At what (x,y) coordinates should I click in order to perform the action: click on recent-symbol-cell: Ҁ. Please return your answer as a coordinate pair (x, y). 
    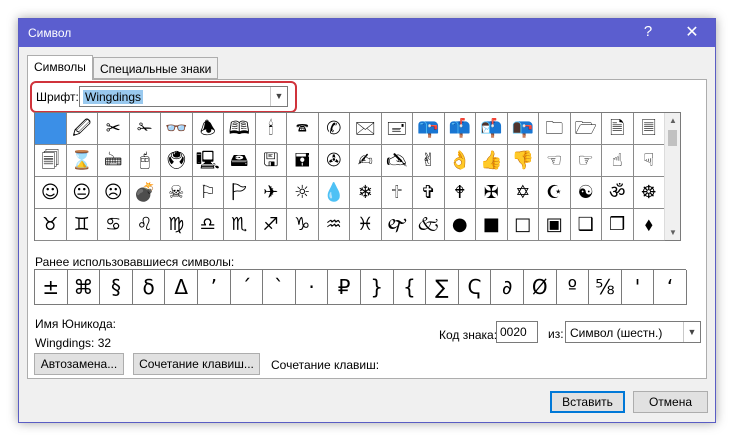
    Looking at the image, I should click on (475, 287).